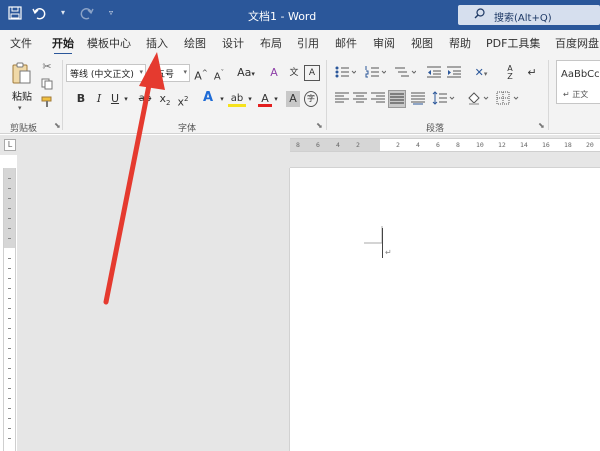 Image resolution: width=600 pixels, height=451 pixels. I want to click on align-right-icon, so click(378, 99).